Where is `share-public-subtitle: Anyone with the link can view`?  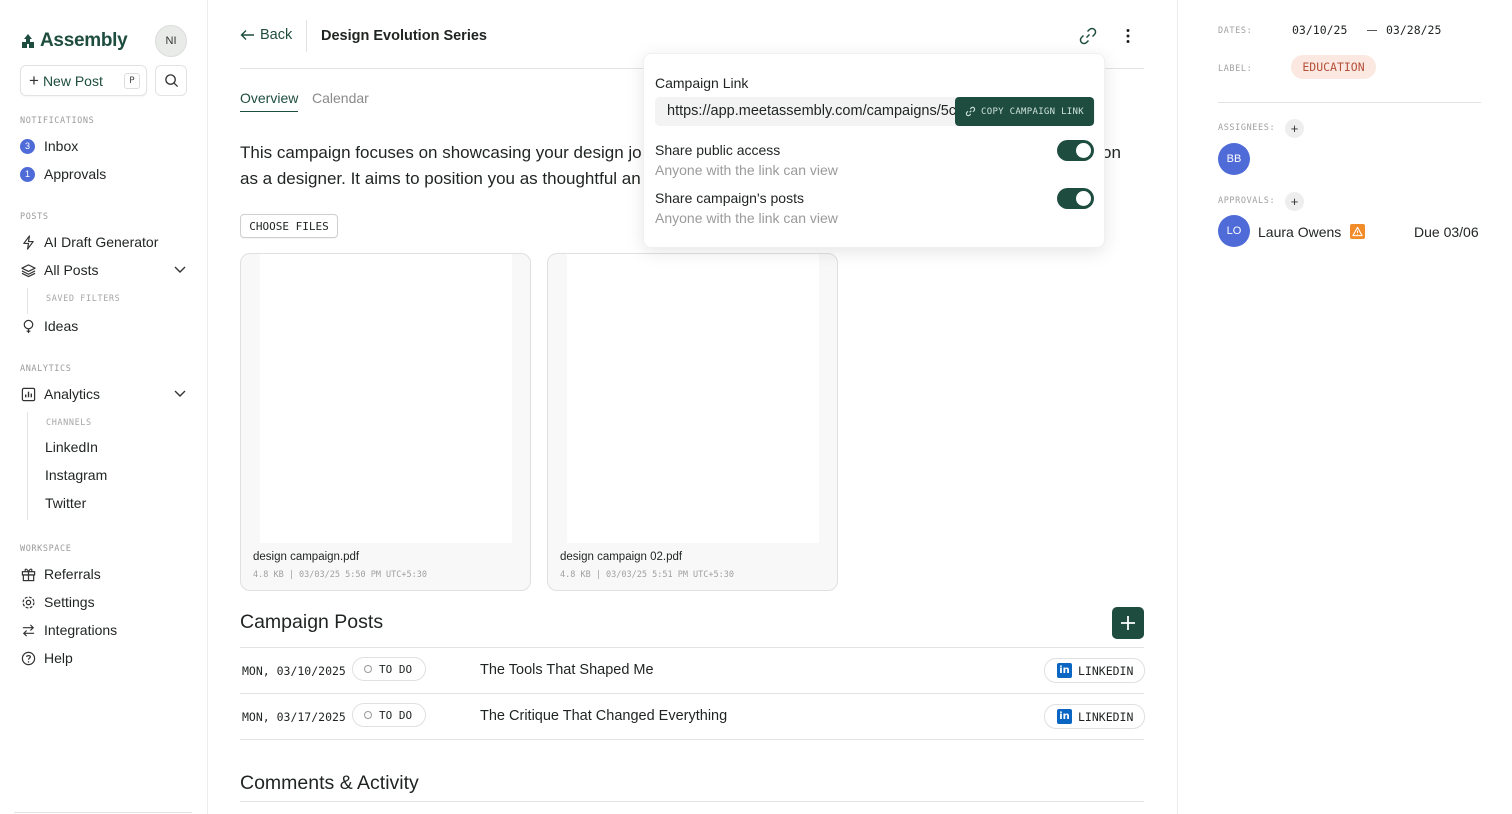
share-public-subtitle: Anyone with the link can view is located at coordinates (746, 170).